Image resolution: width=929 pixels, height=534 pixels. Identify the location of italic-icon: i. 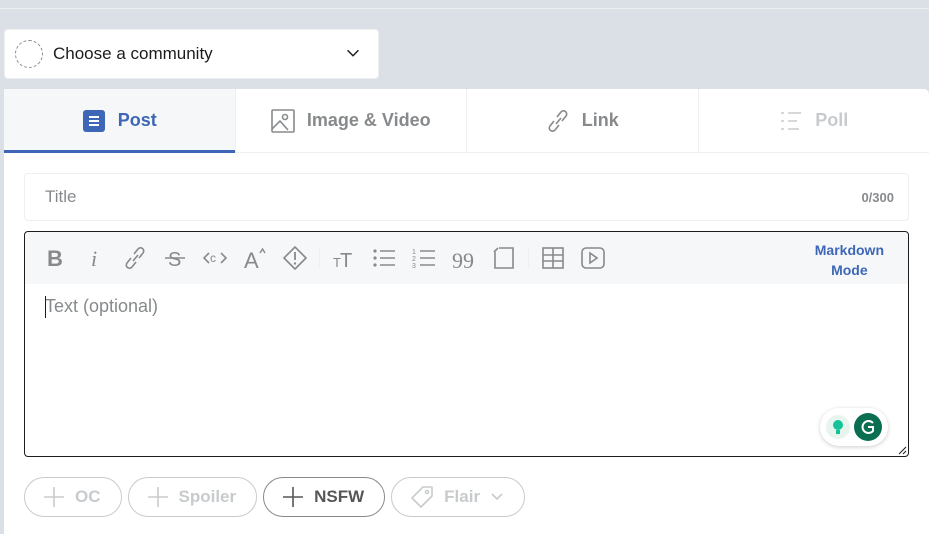
(94, 258).